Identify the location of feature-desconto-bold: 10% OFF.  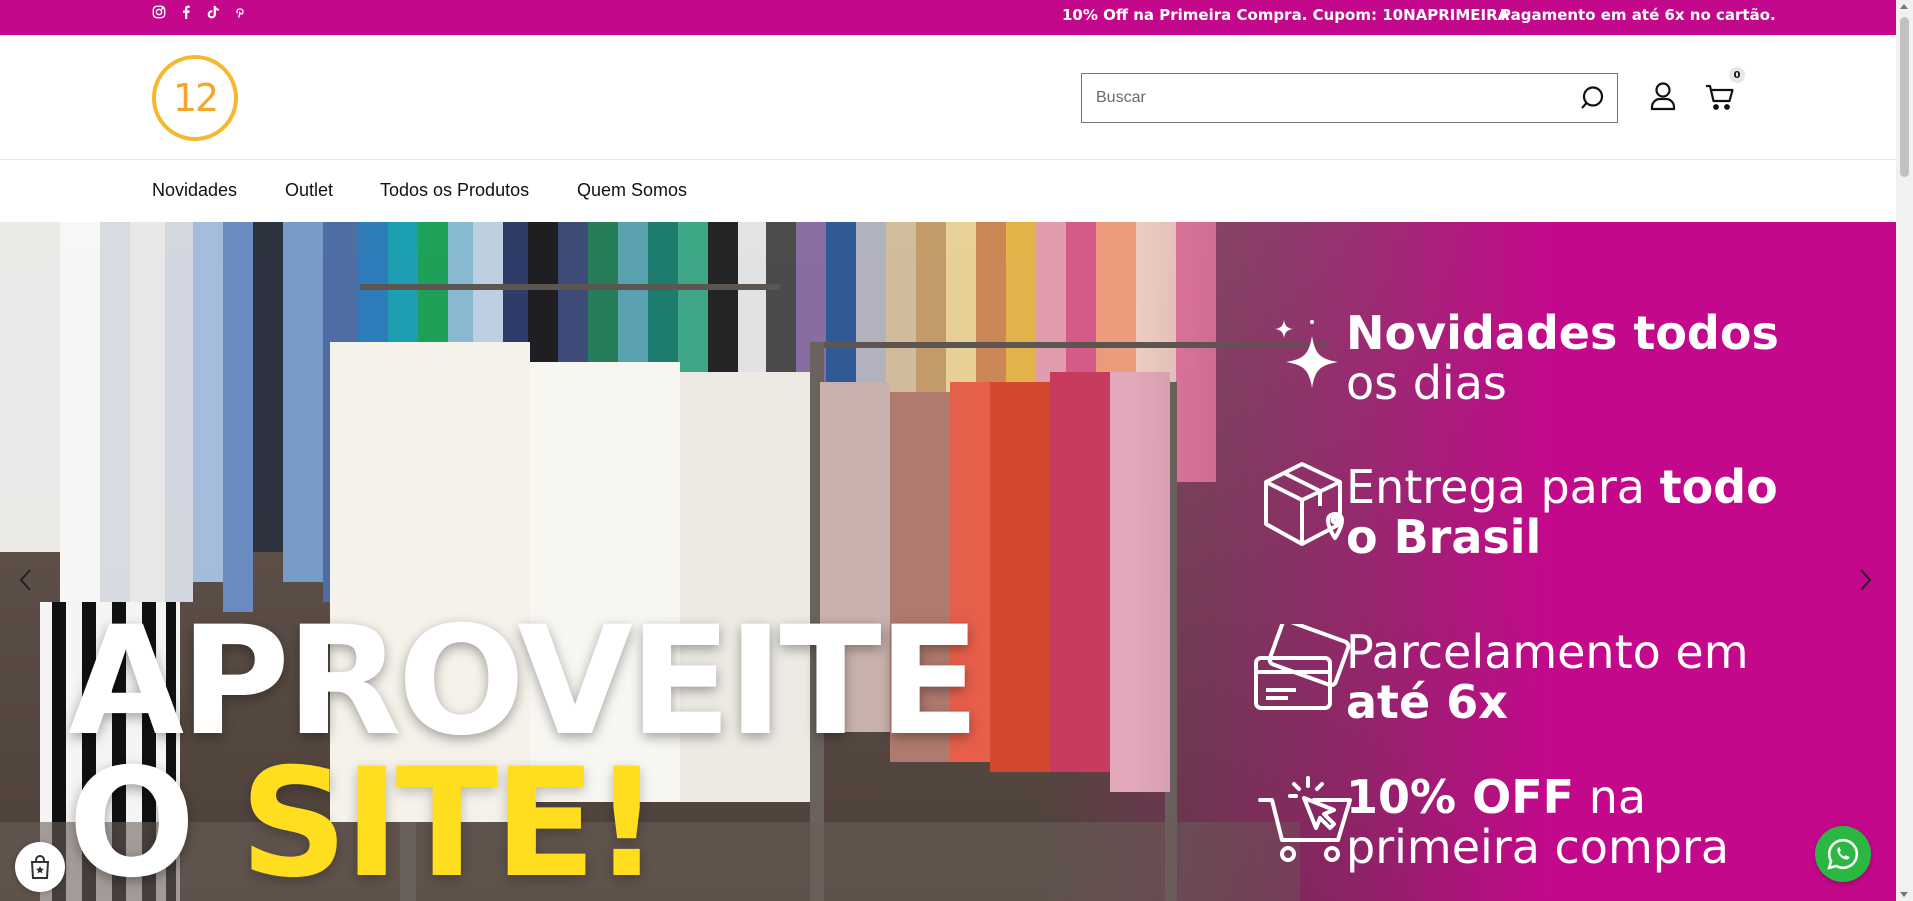
(1460, 797).